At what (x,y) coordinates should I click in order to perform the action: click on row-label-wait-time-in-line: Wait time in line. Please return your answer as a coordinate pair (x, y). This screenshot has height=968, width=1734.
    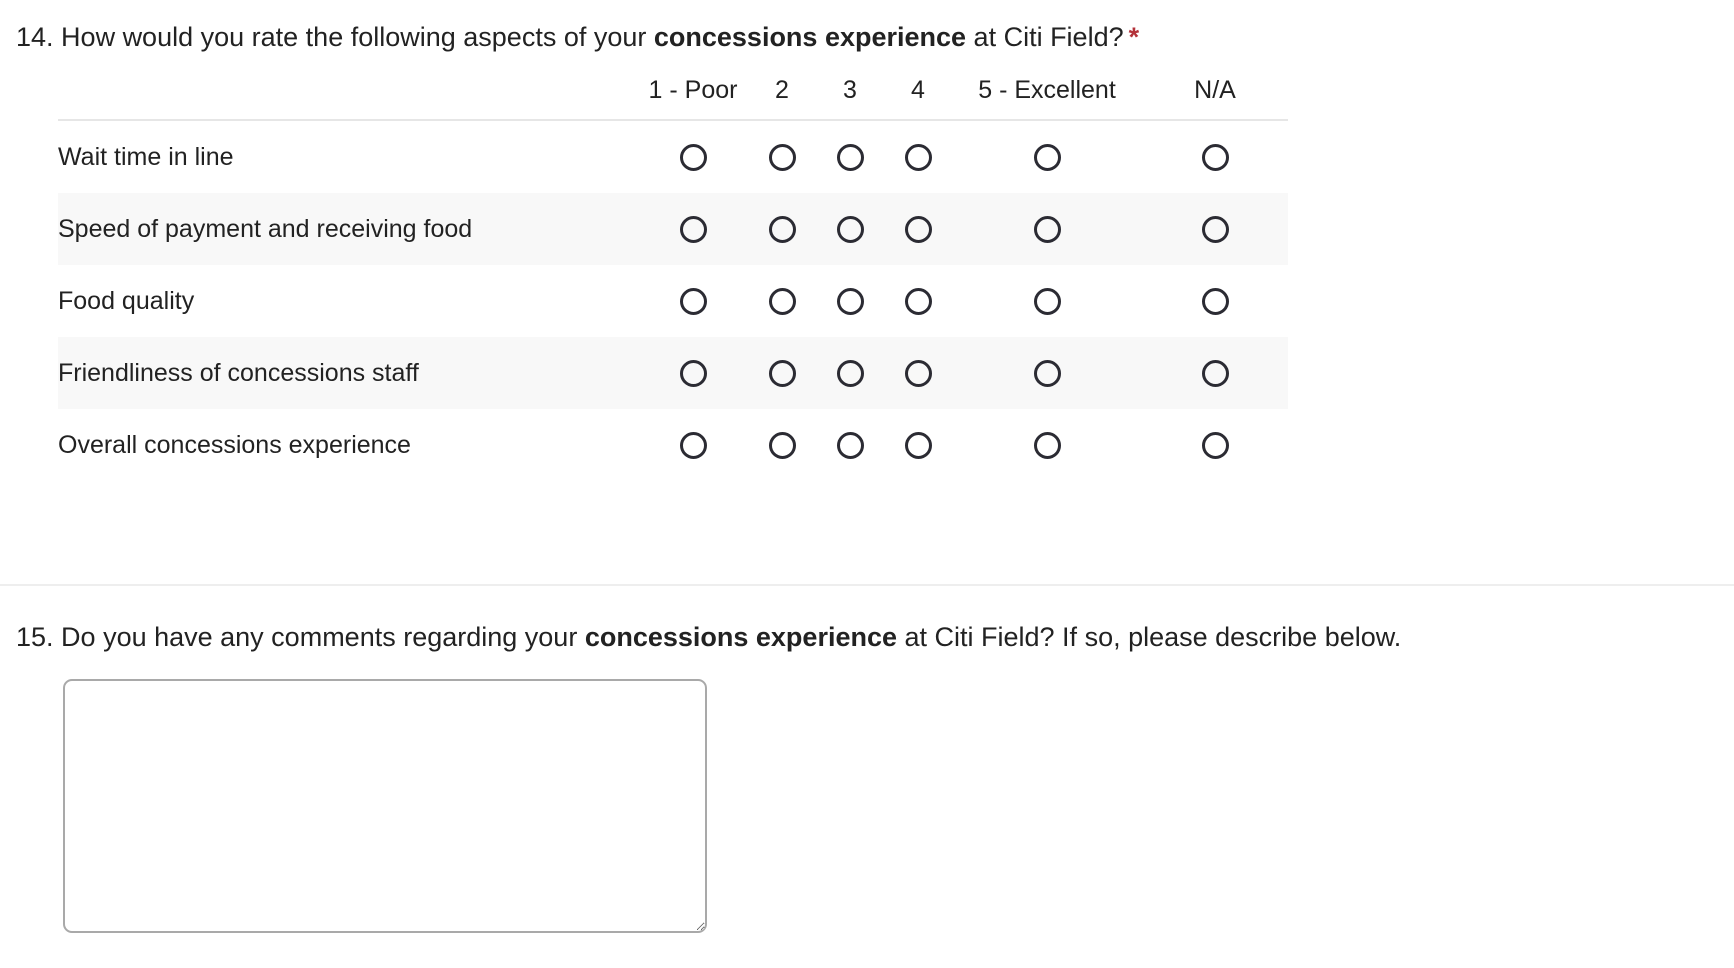
    Looking at the image, I should click on (146, 156).